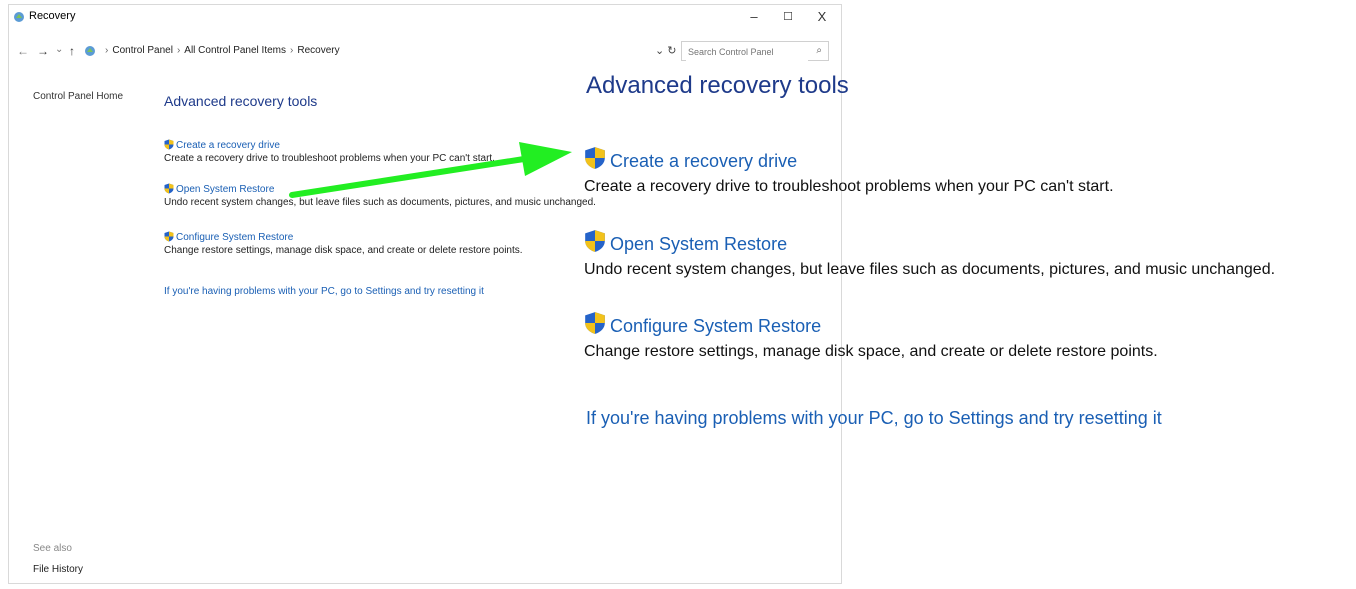 This screenshot has width=1356, height=589. I want to click on maximize-button: ☐, so click(788, 17).